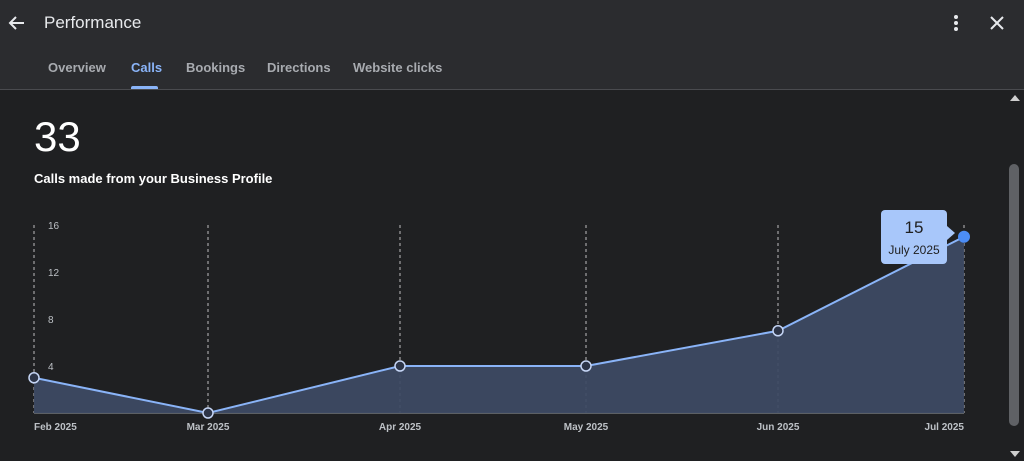 The height and width of the screenshot is (461, 1024). What do you see at coordinates (51, 367) in the screenshot?
I see `y-tick-label: 4` at bounding box center [51, 367].